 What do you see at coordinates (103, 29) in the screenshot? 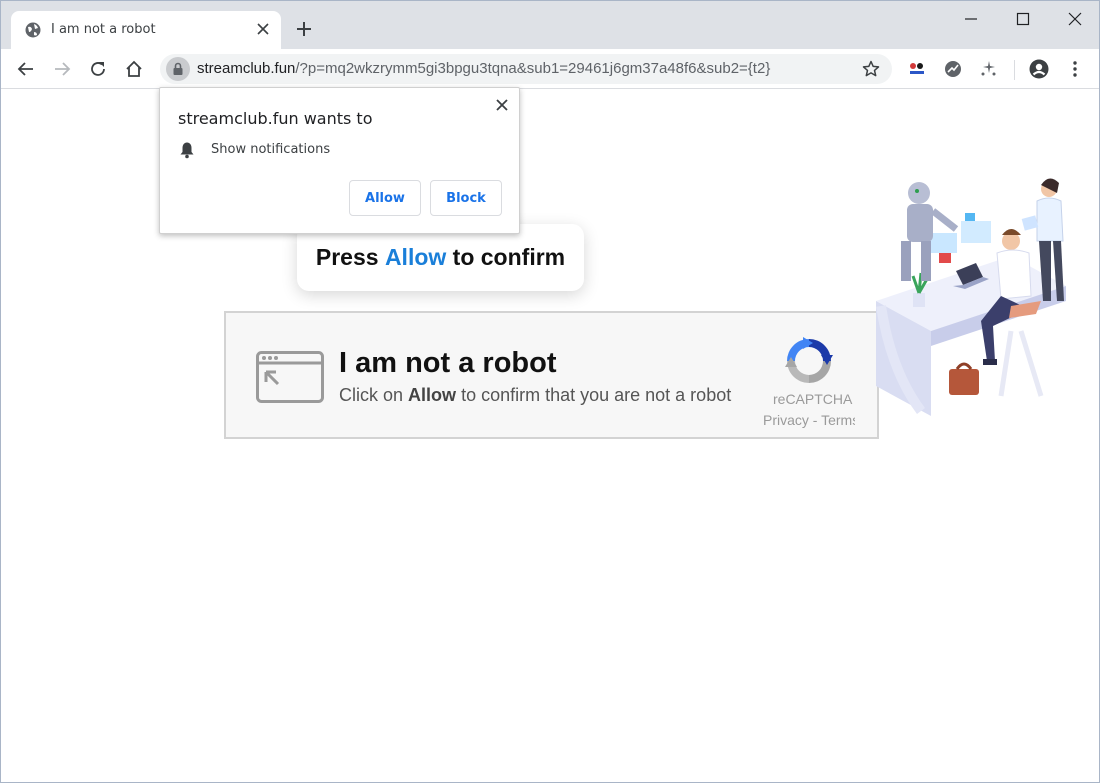
I see `tab-title: I am not a robot` at bounding box center [103, 29].